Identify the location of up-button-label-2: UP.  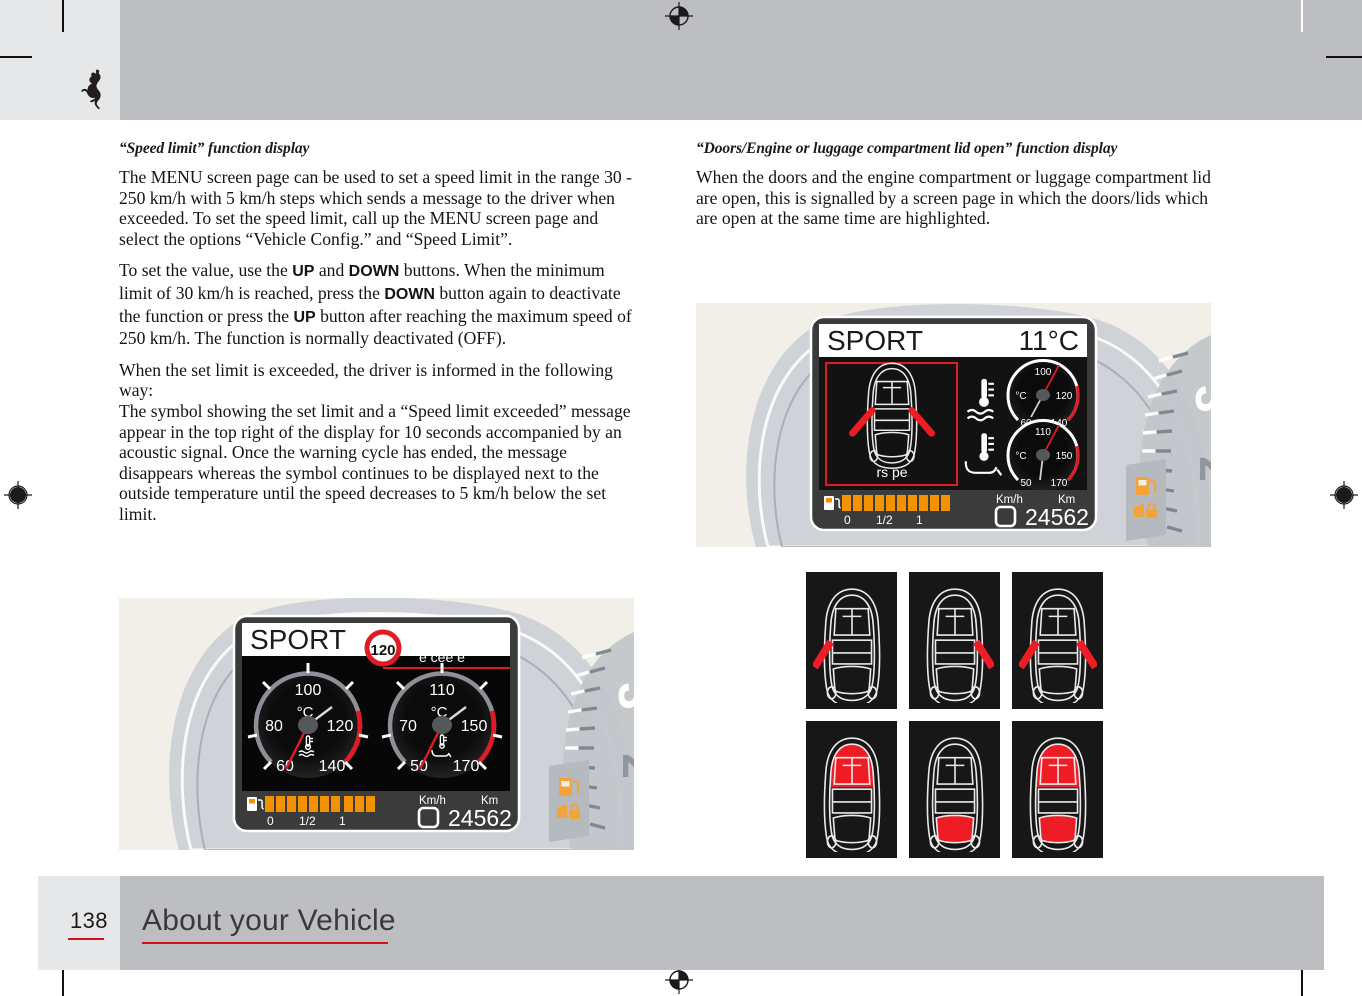
(304, 317).